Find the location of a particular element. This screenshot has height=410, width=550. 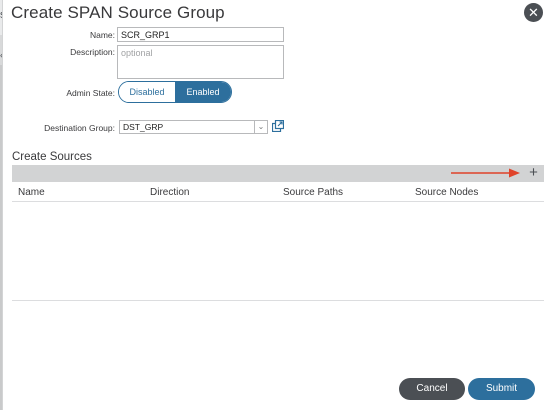

create-sources-title: Create Sources is located at coordinates (52, 157).